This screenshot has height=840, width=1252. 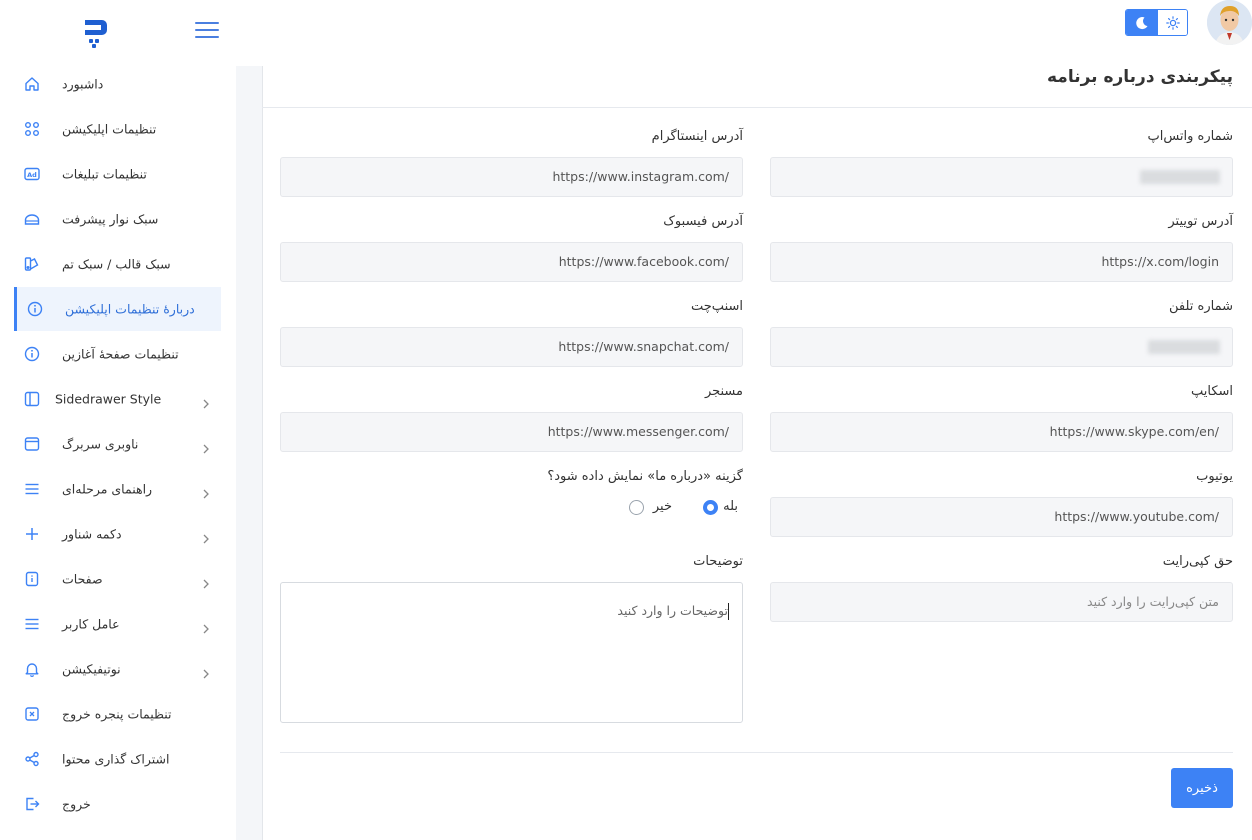 I want to click on snapchat-label: اسنپ‌چت, so click(x=717, y=306).